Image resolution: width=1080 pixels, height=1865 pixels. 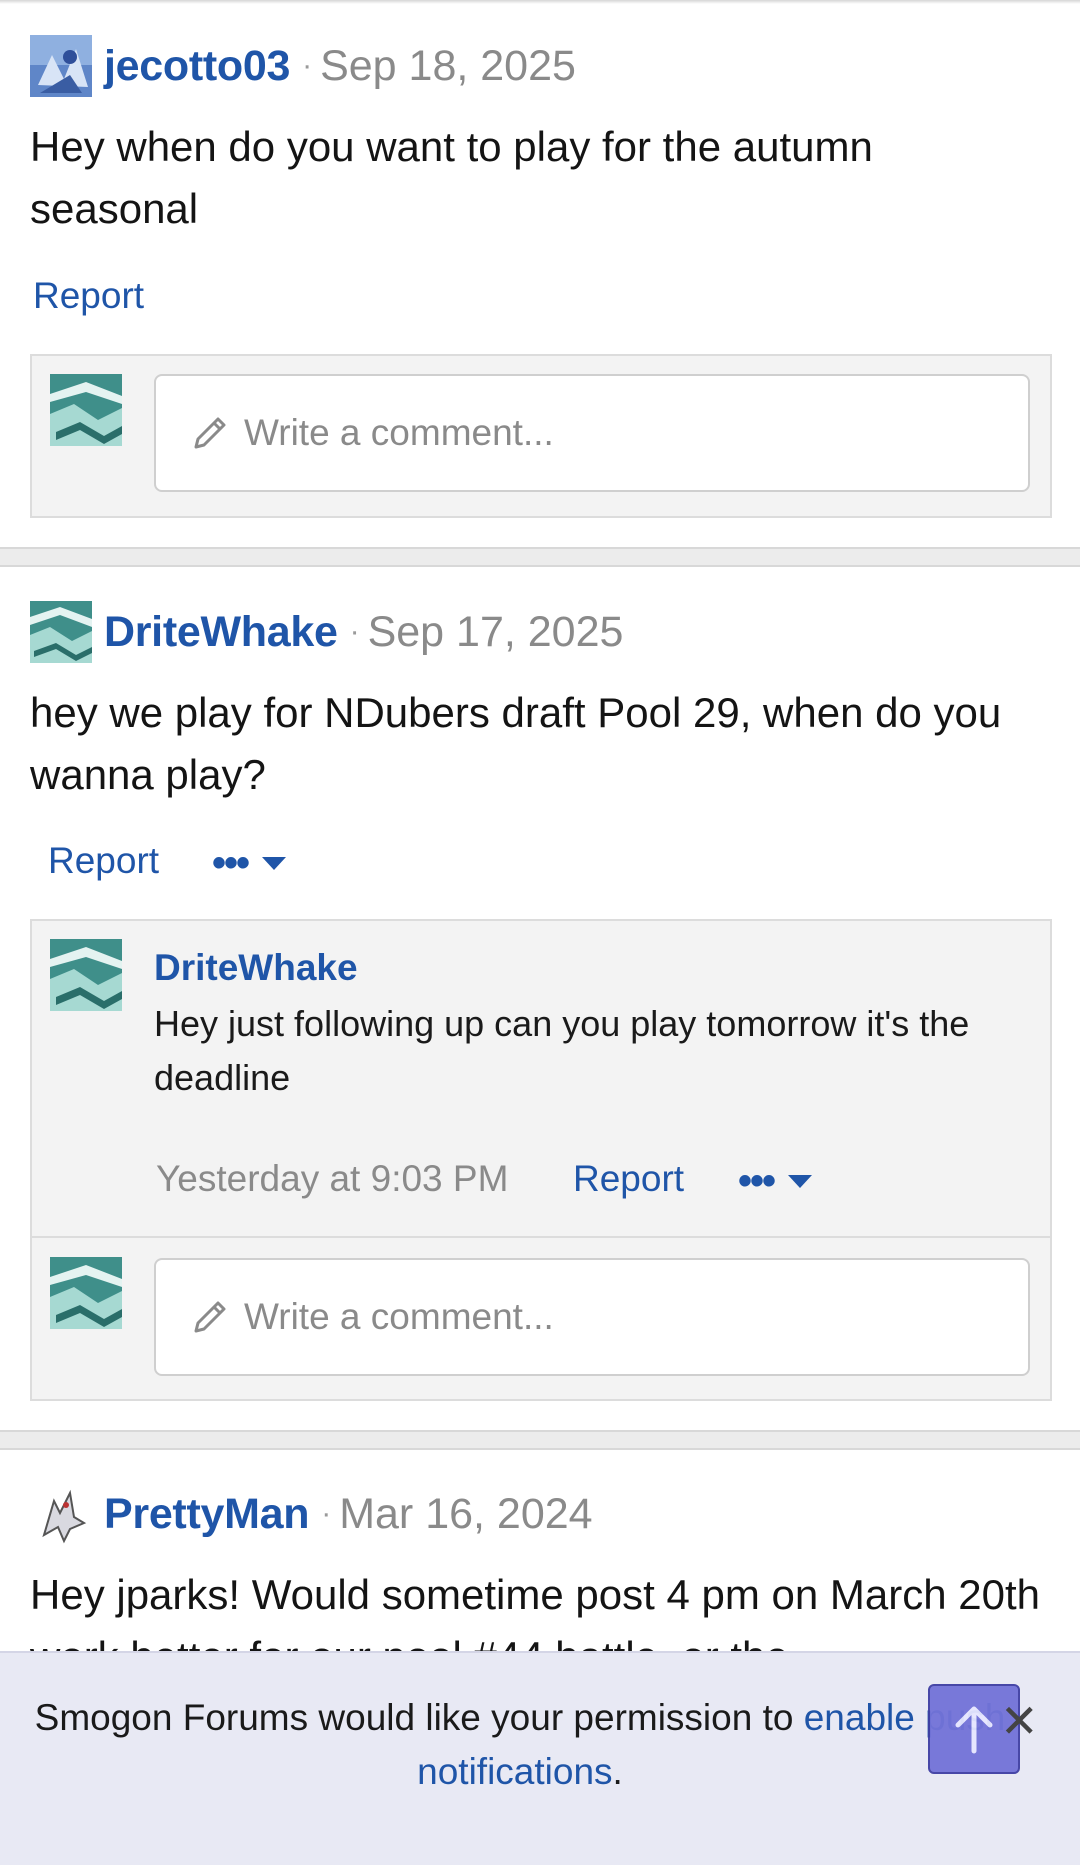 I want to click on reply-more-menu: •••, so click(x=775, y=1181).